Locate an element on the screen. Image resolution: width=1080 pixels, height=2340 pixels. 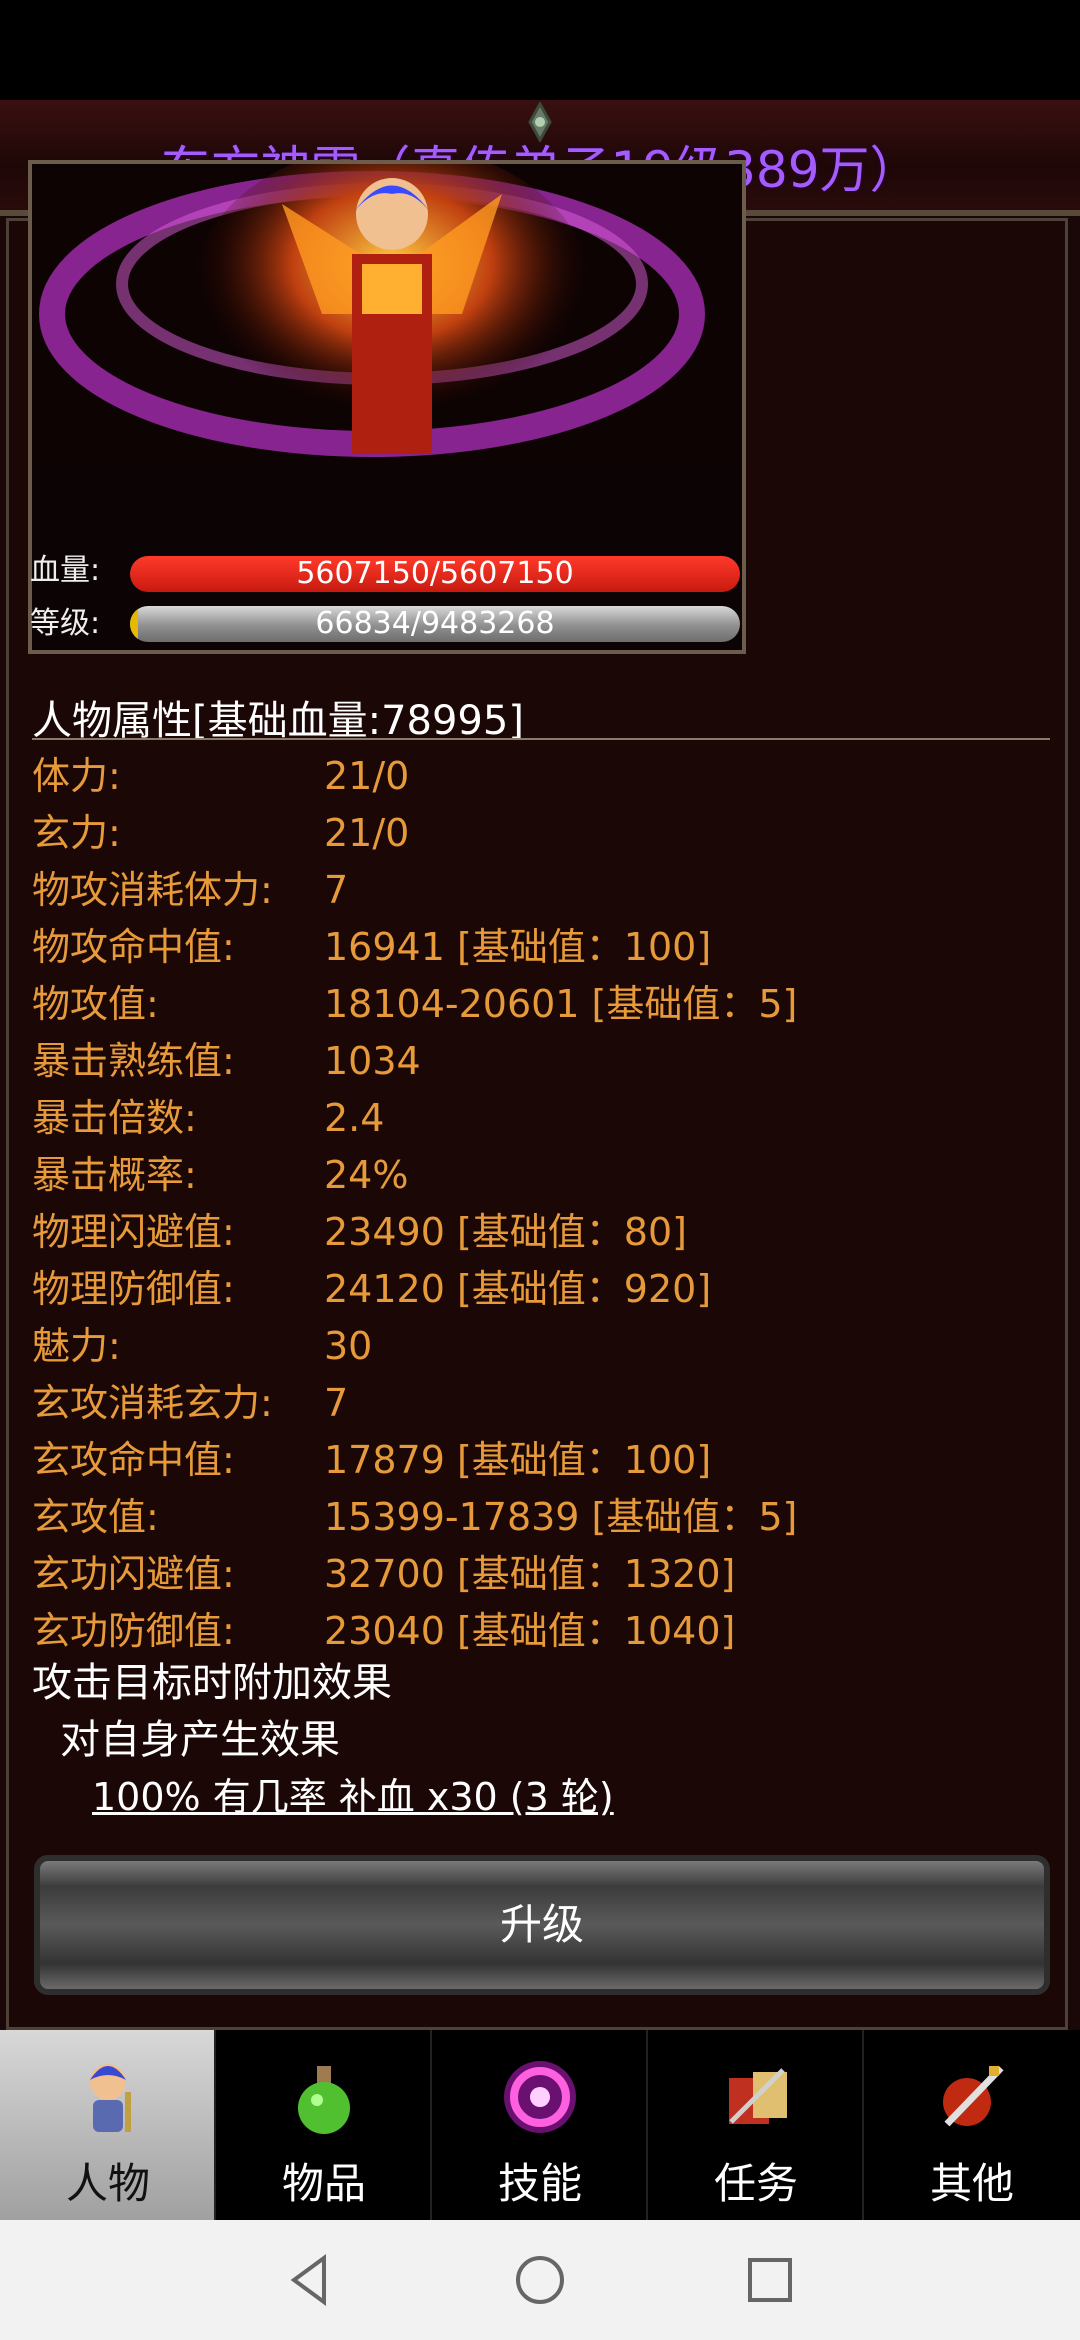
tab-other: 其他 is located at coordinates (972, 2125).